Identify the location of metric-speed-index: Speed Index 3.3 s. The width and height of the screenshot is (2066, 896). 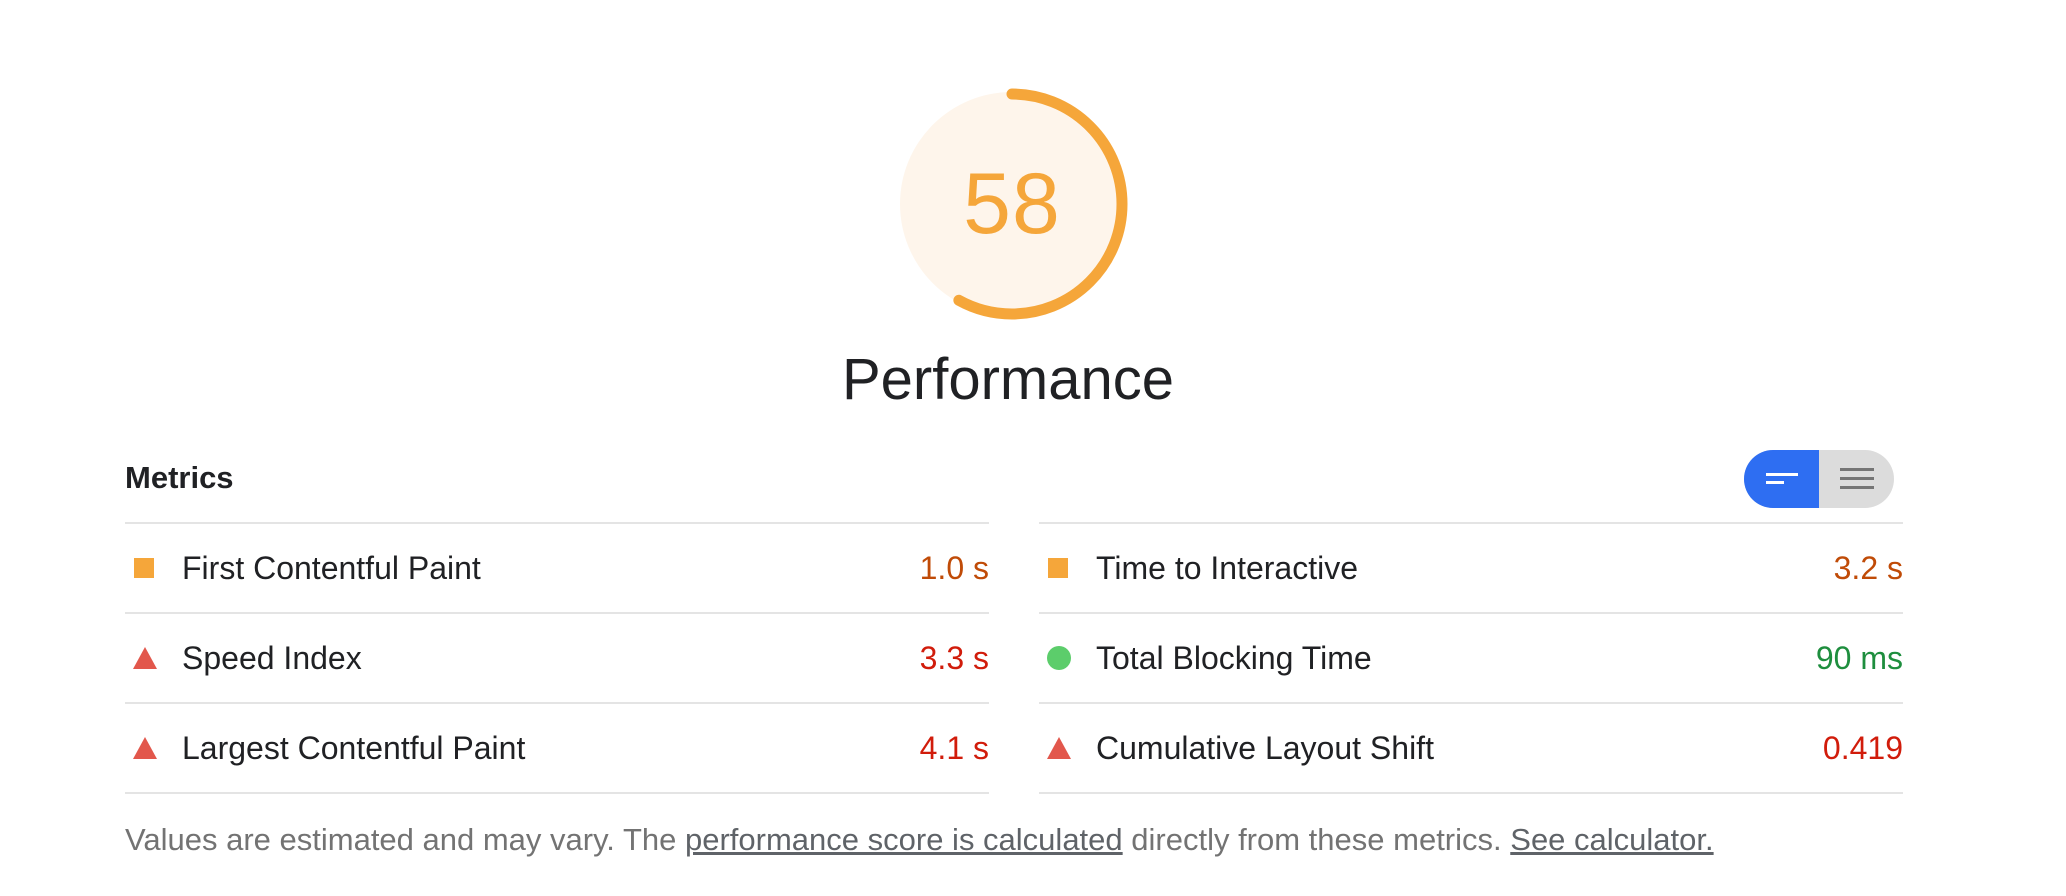
(557, 657).